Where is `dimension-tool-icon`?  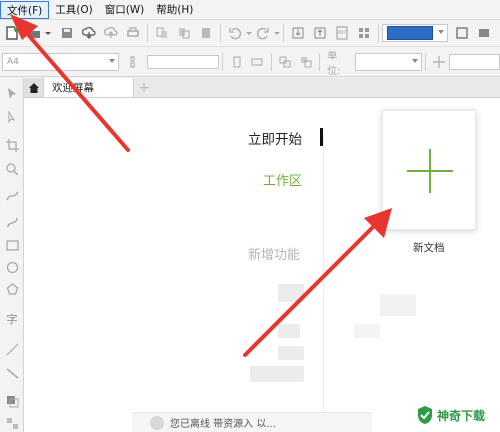
dimension-tool-icon is located at coordinates (12, 349).